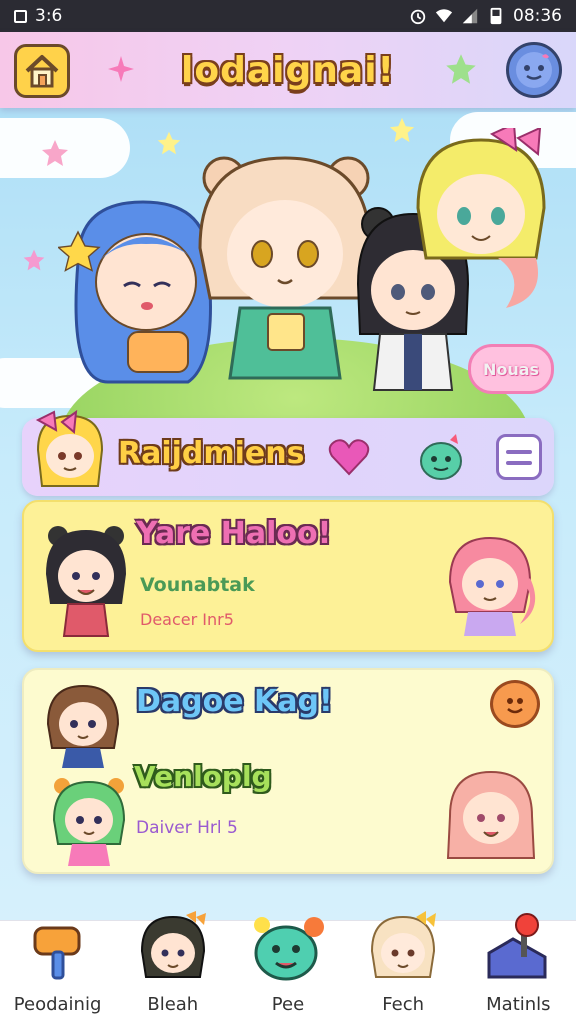 The width and height of the screenshot is (576, 1024). Describe the element at coordinates (187, 619) in the screenshot. I see `card-meta: Deacer Inr5` at that location.